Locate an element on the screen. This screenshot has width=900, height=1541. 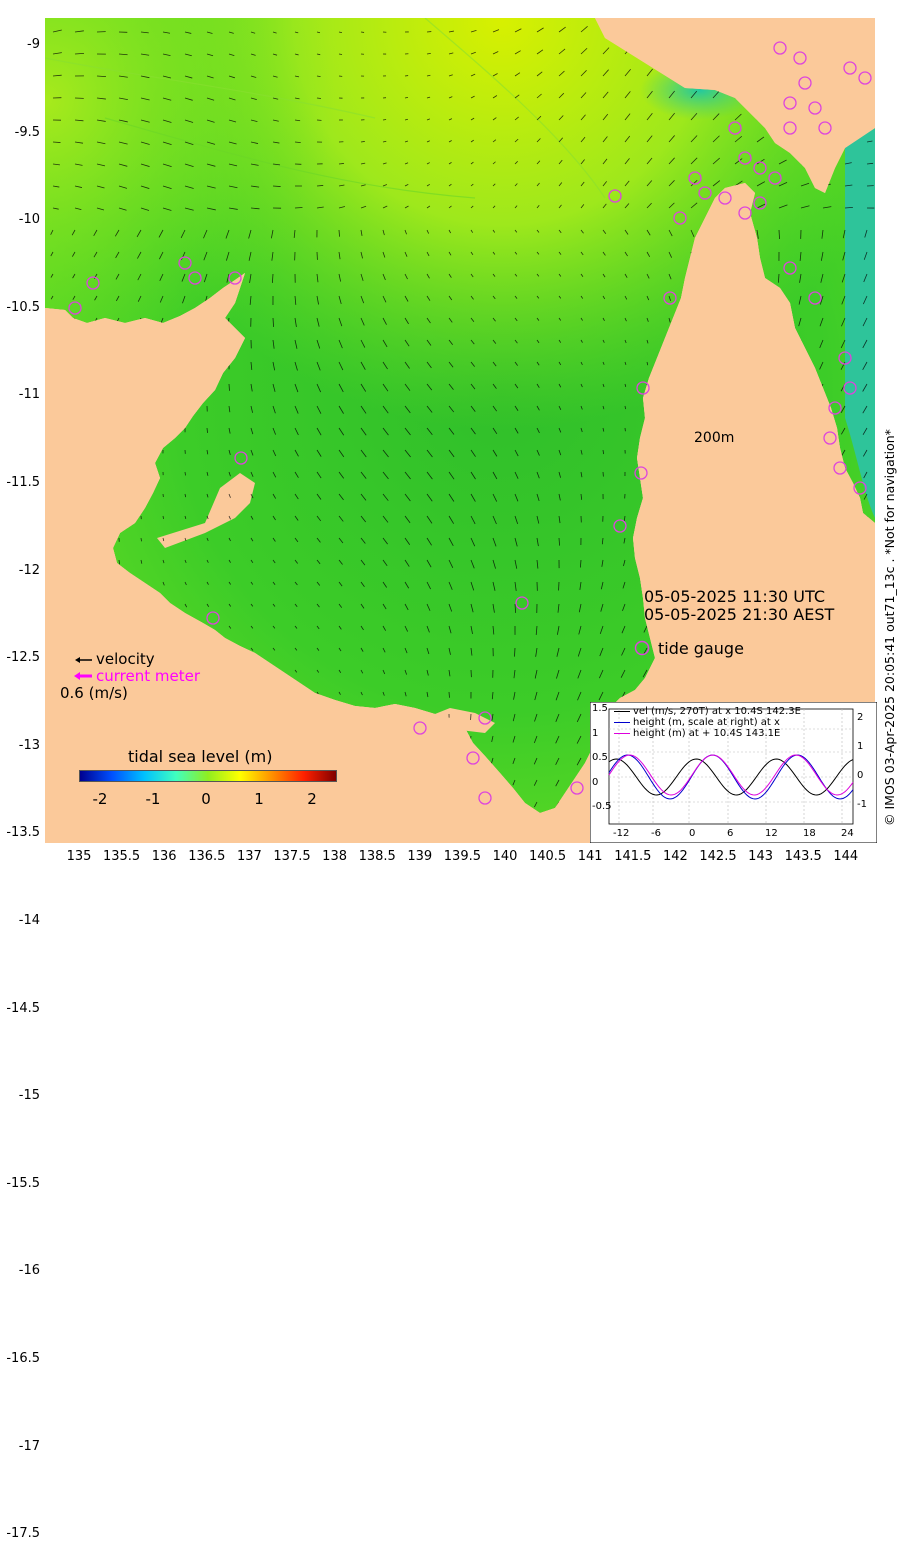
y-tick-label: -16.5 is located at coordinates (22, 1358).